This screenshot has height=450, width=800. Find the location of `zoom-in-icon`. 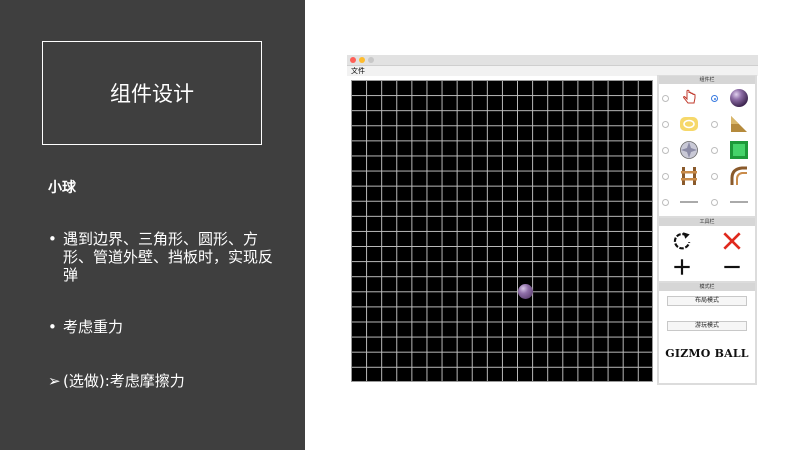

zoom-in-icon is located at coordinates (682, 267).